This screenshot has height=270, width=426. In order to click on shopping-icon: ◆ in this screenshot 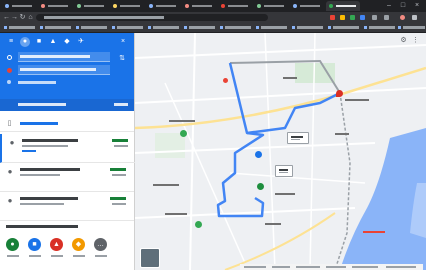, I will do `click(78, 244)`.